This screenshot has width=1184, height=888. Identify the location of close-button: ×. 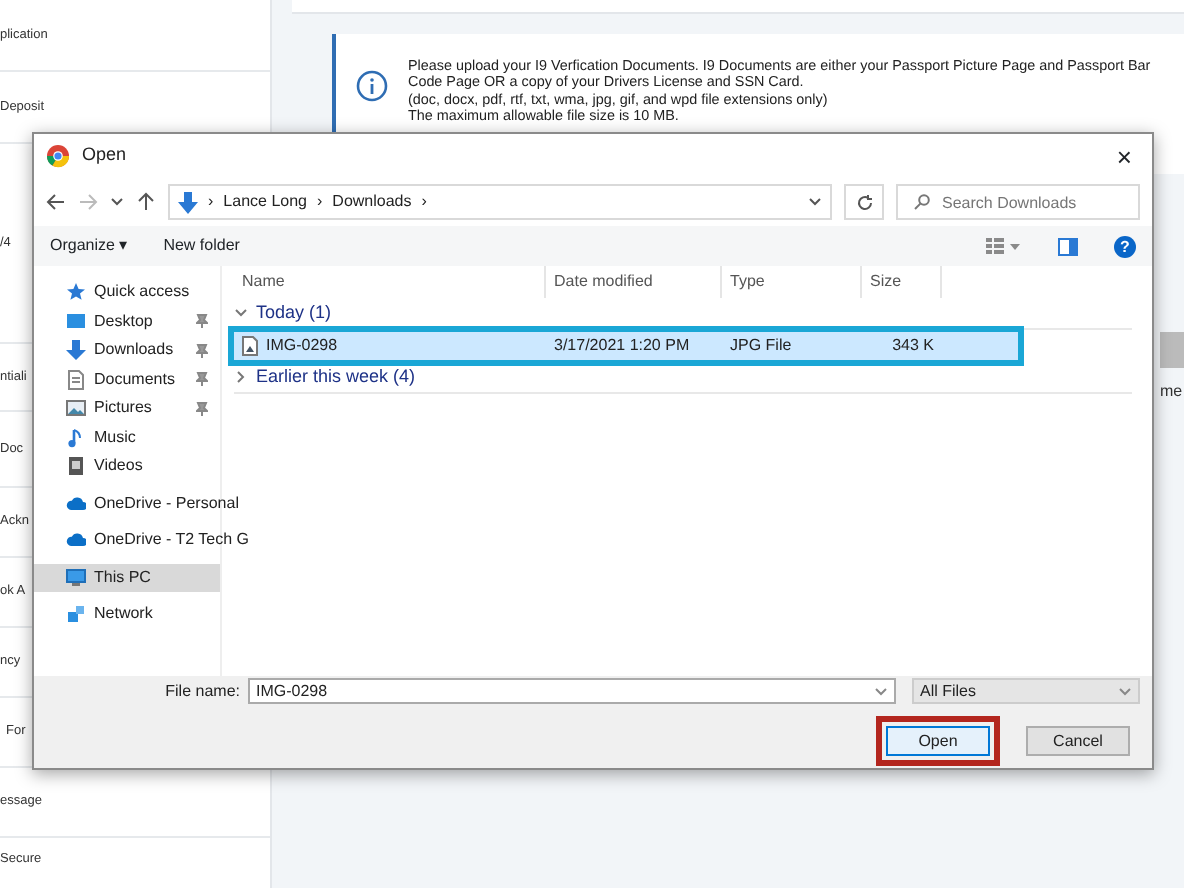
(1124, 156).